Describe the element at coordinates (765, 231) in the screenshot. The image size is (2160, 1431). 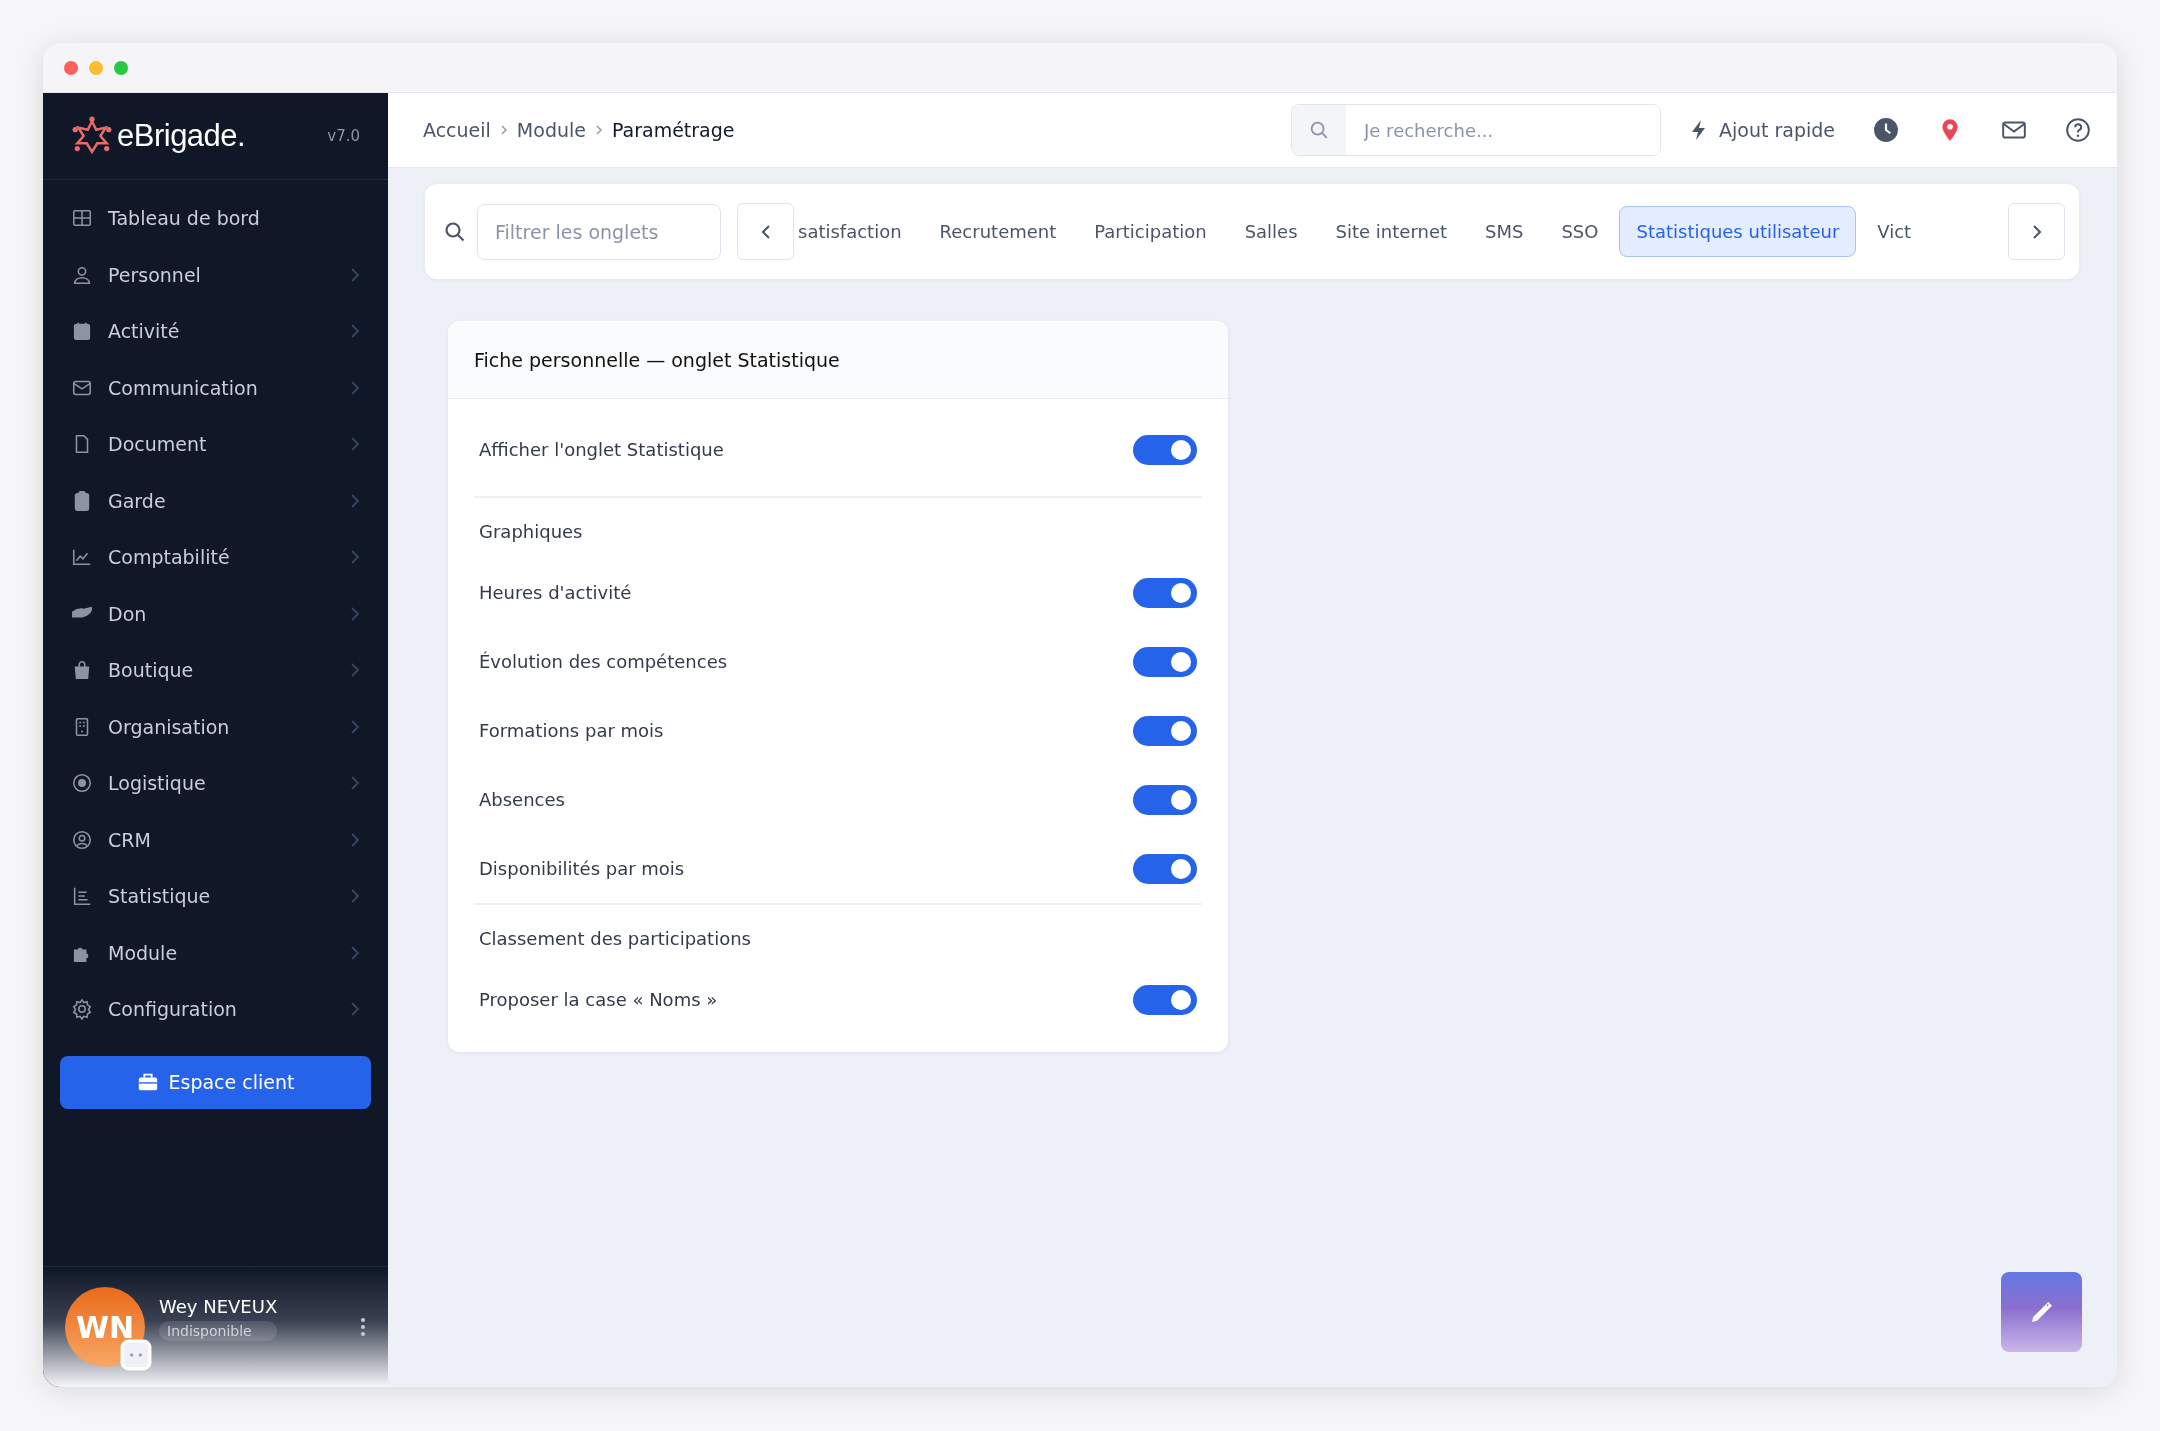
I see `chevron-left-icon` at that location.